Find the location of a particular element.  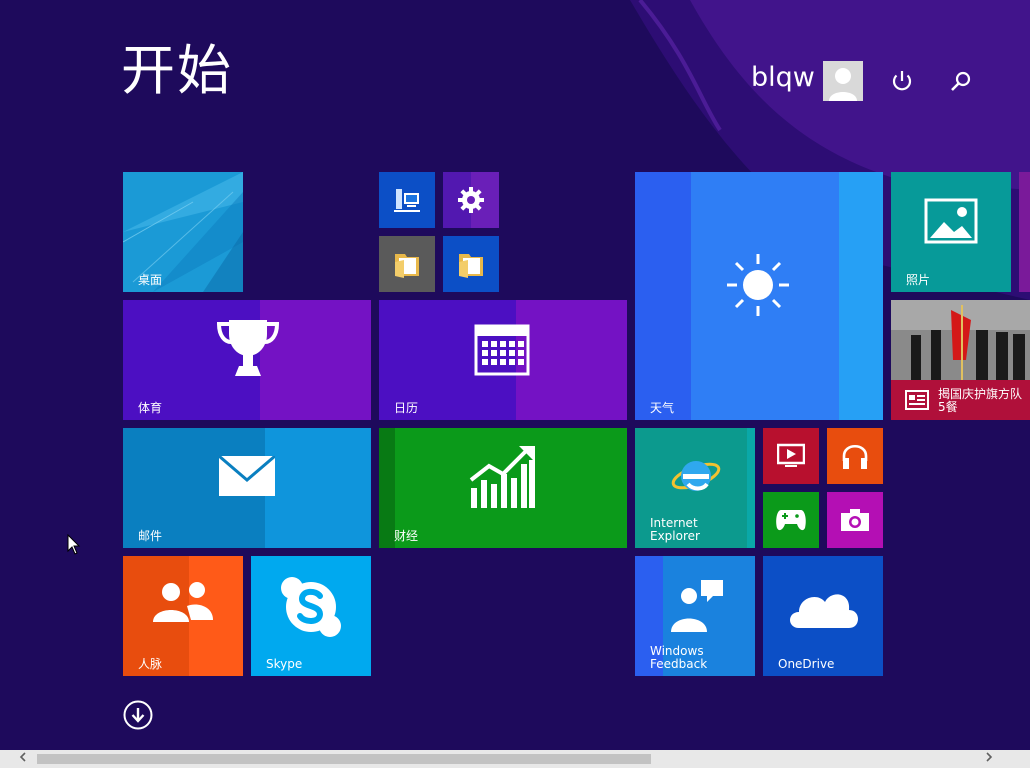

tile-label: Internet Explorer is located at coordinates (675, 529).